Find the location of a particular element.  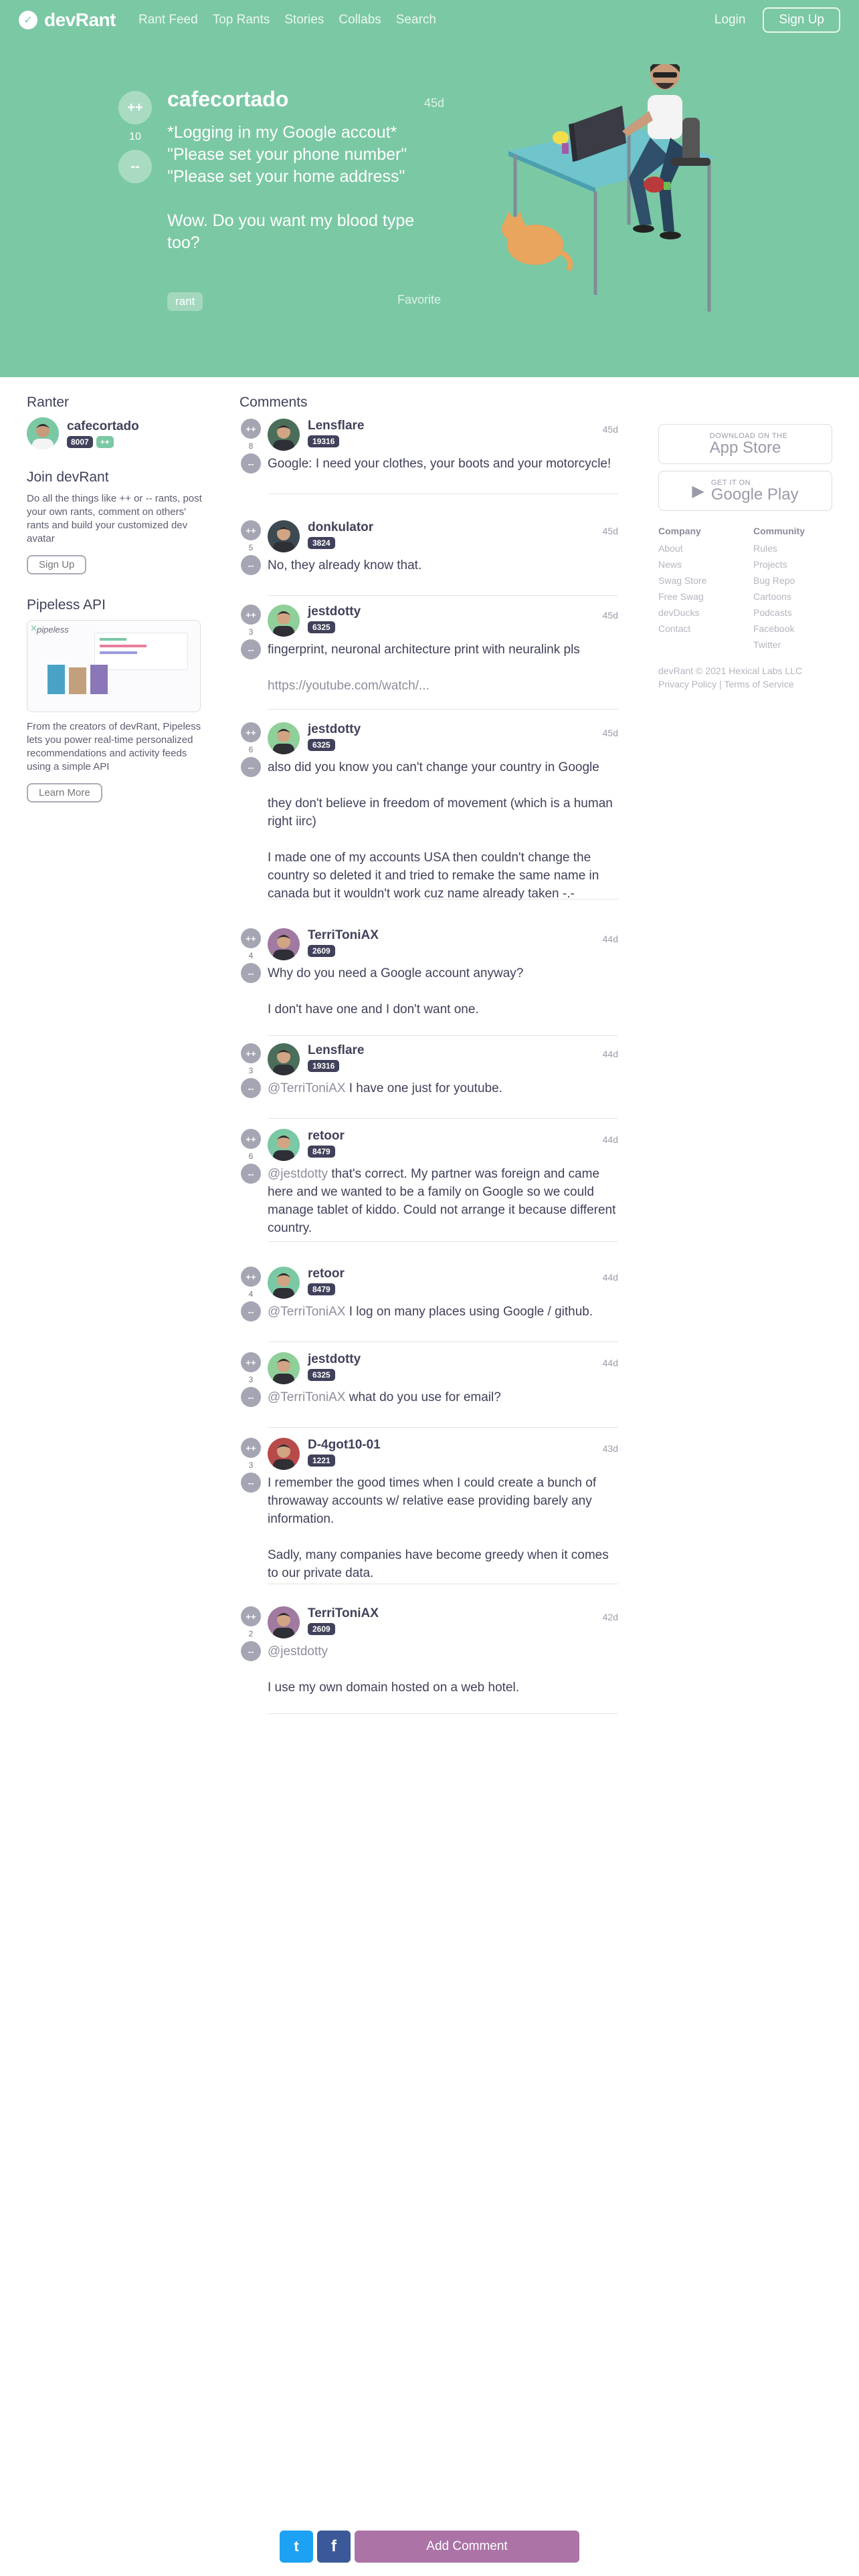

nav-link-stories: Stories is located at coordinates (304, 20).